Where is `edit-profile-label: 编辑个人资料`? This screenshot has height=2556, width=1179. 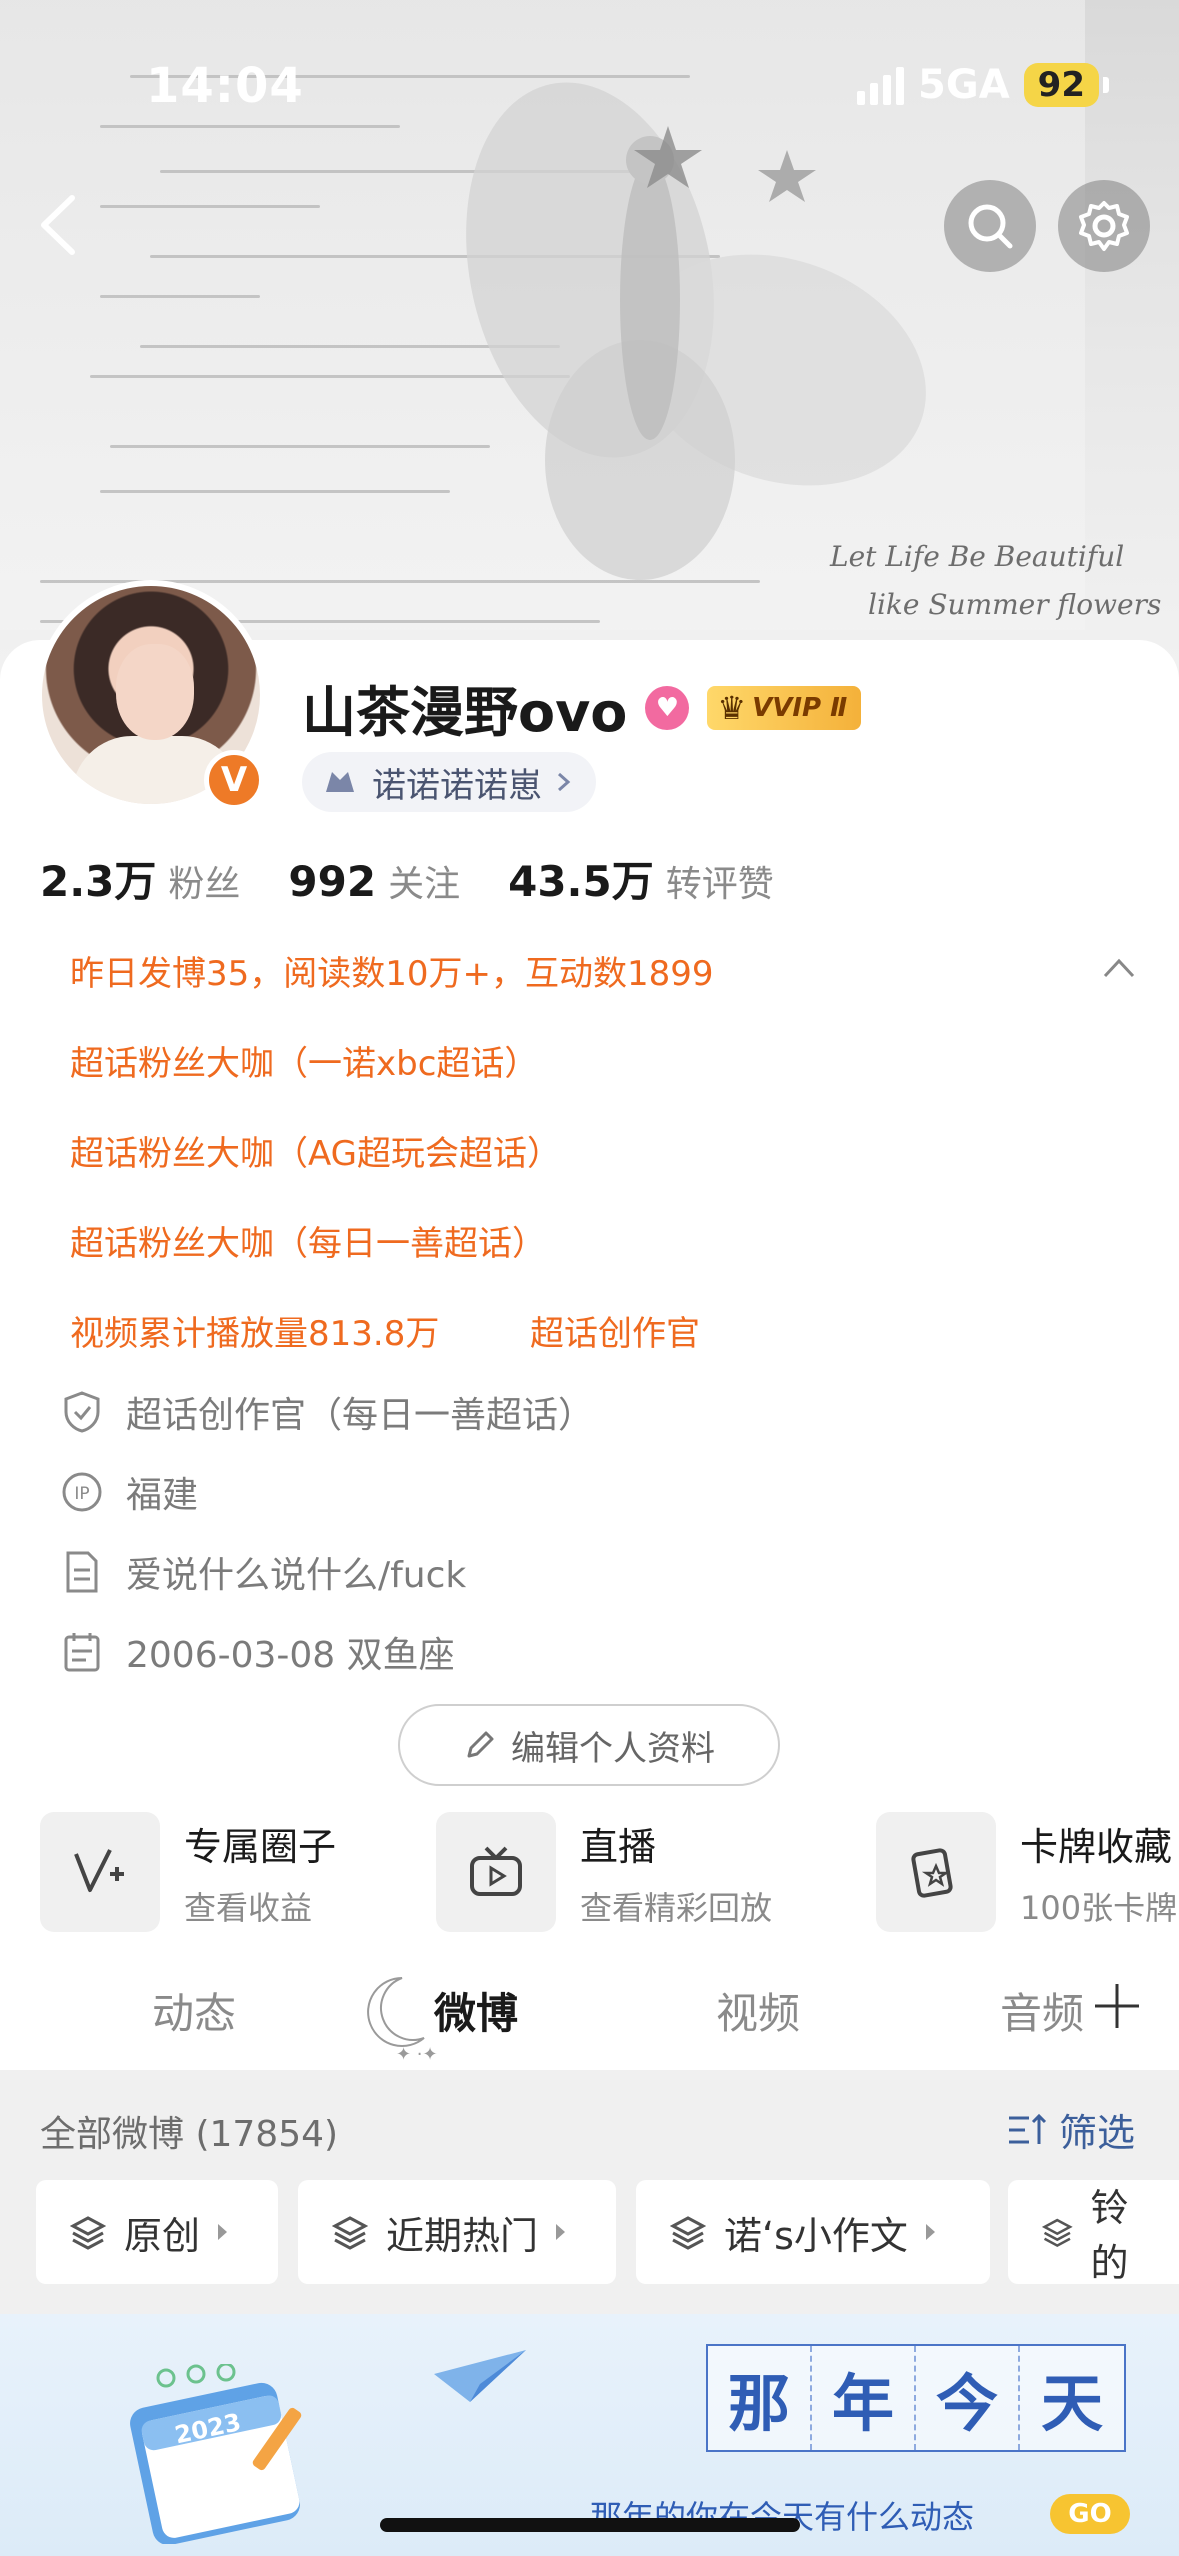 edit-profile-label: 编辑个人资料 is located at coordinates (613, 1748).